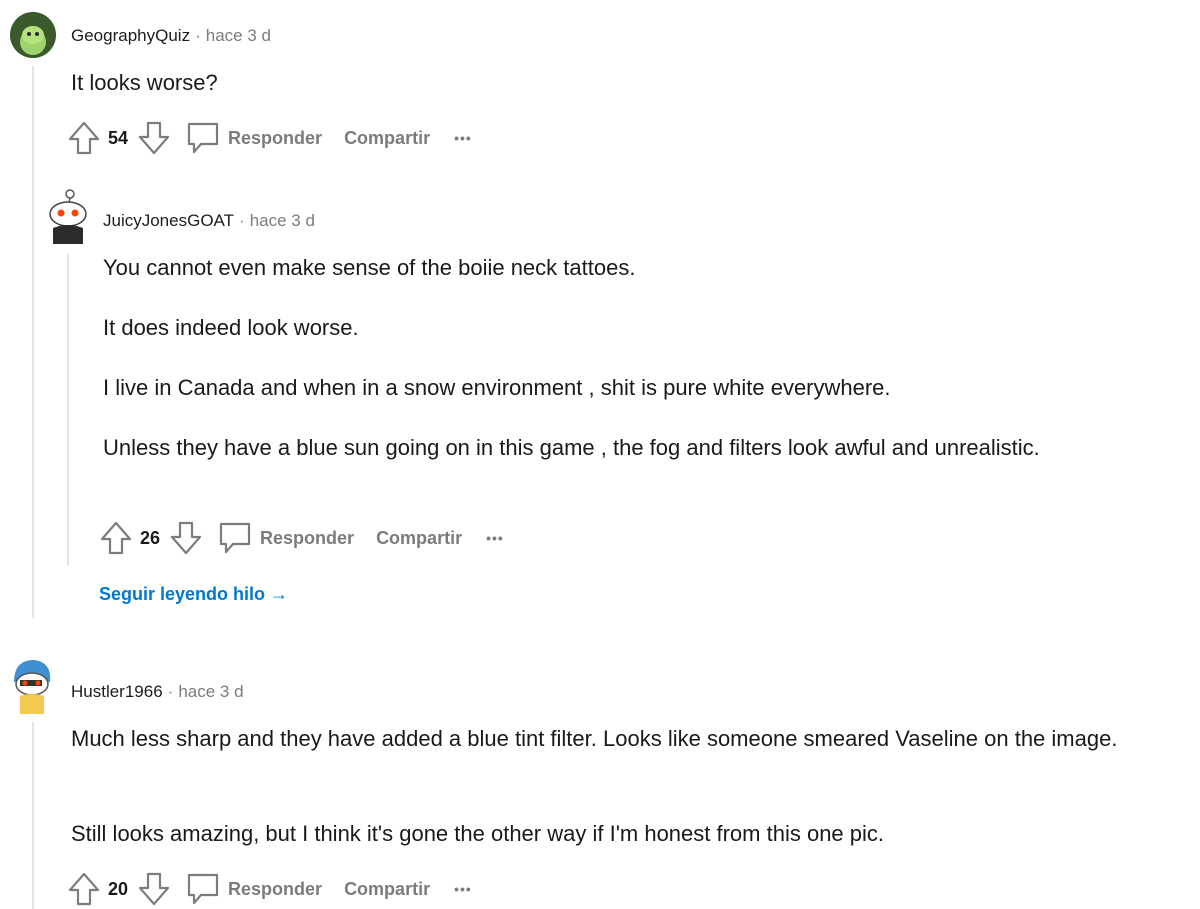 The height and width of the screenshot is (909, 1200). I want to click on comment-meta: GeographyQuiz · hace 3 d, so click(171, 36).